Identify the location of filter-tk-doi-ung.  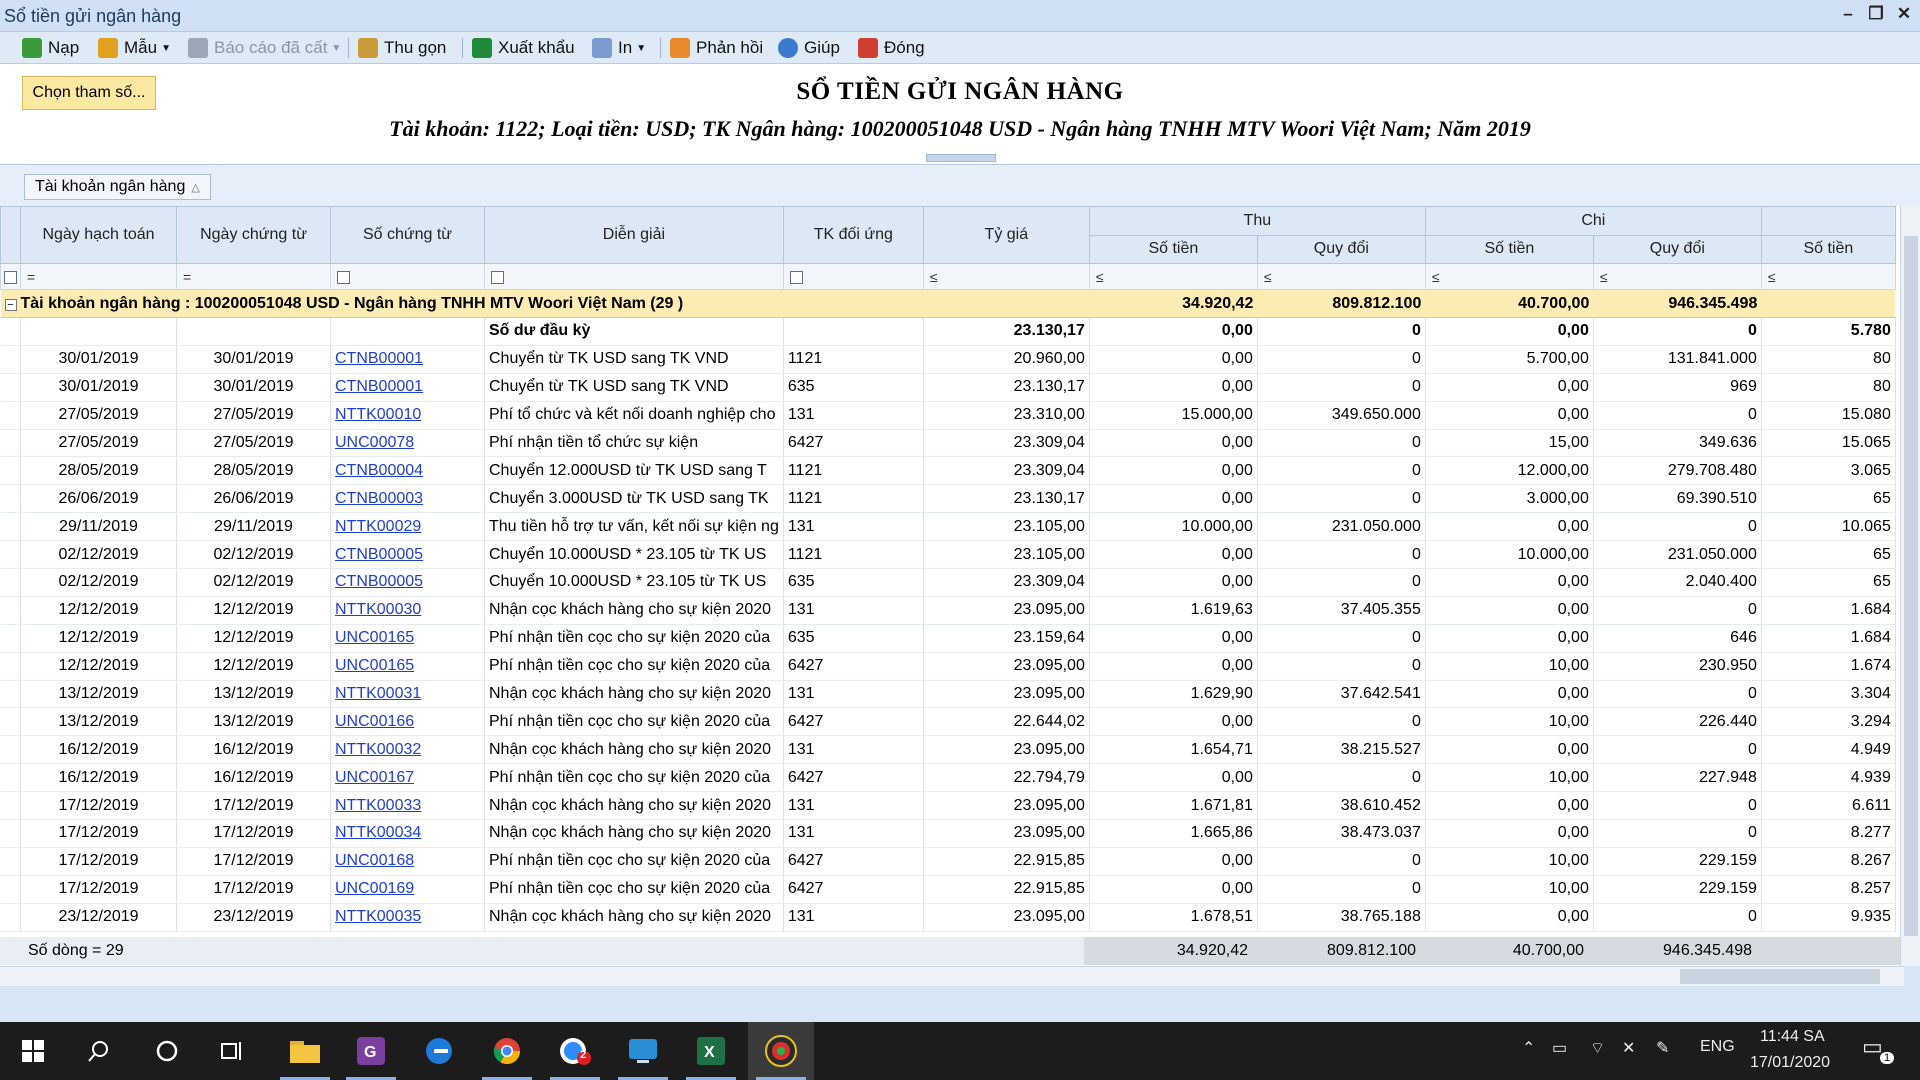
(853, 276).